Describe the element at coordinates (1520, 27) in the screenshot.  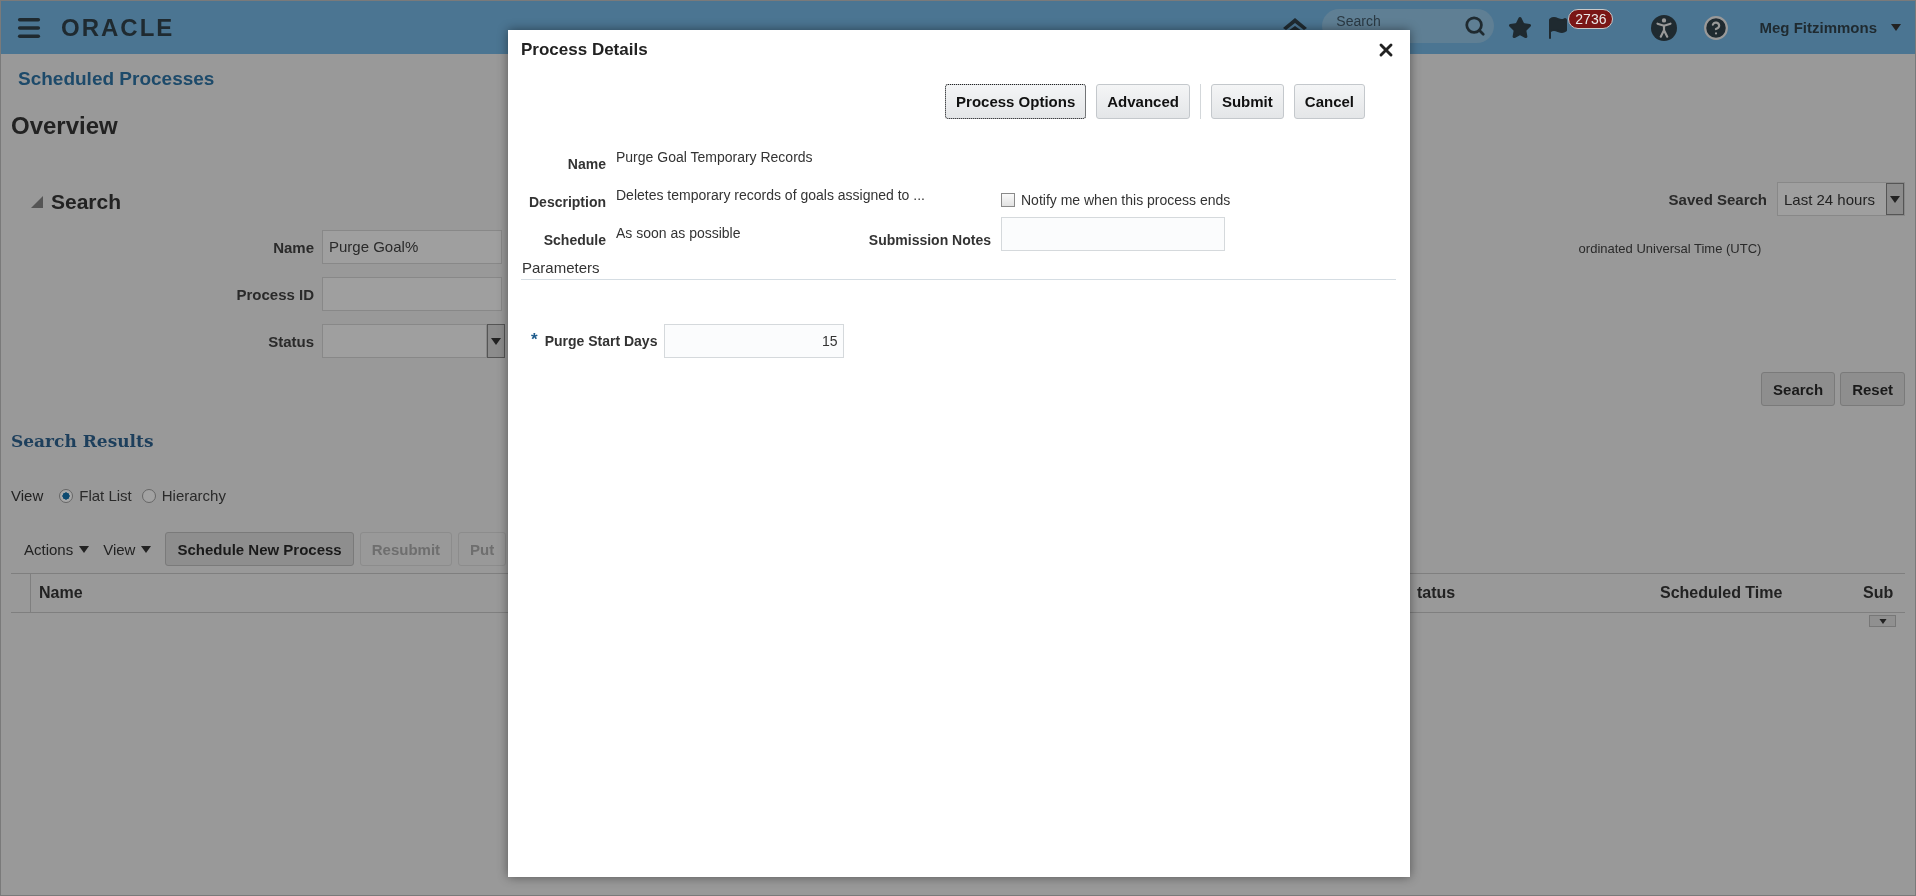
I see `star-icon` at that location.